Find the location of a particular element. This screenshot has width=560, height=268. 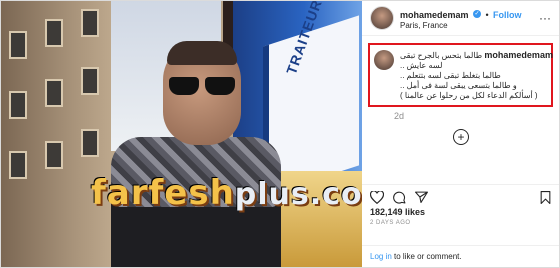

watermark: farfeshplus.com is located at coordinates (226, 193).